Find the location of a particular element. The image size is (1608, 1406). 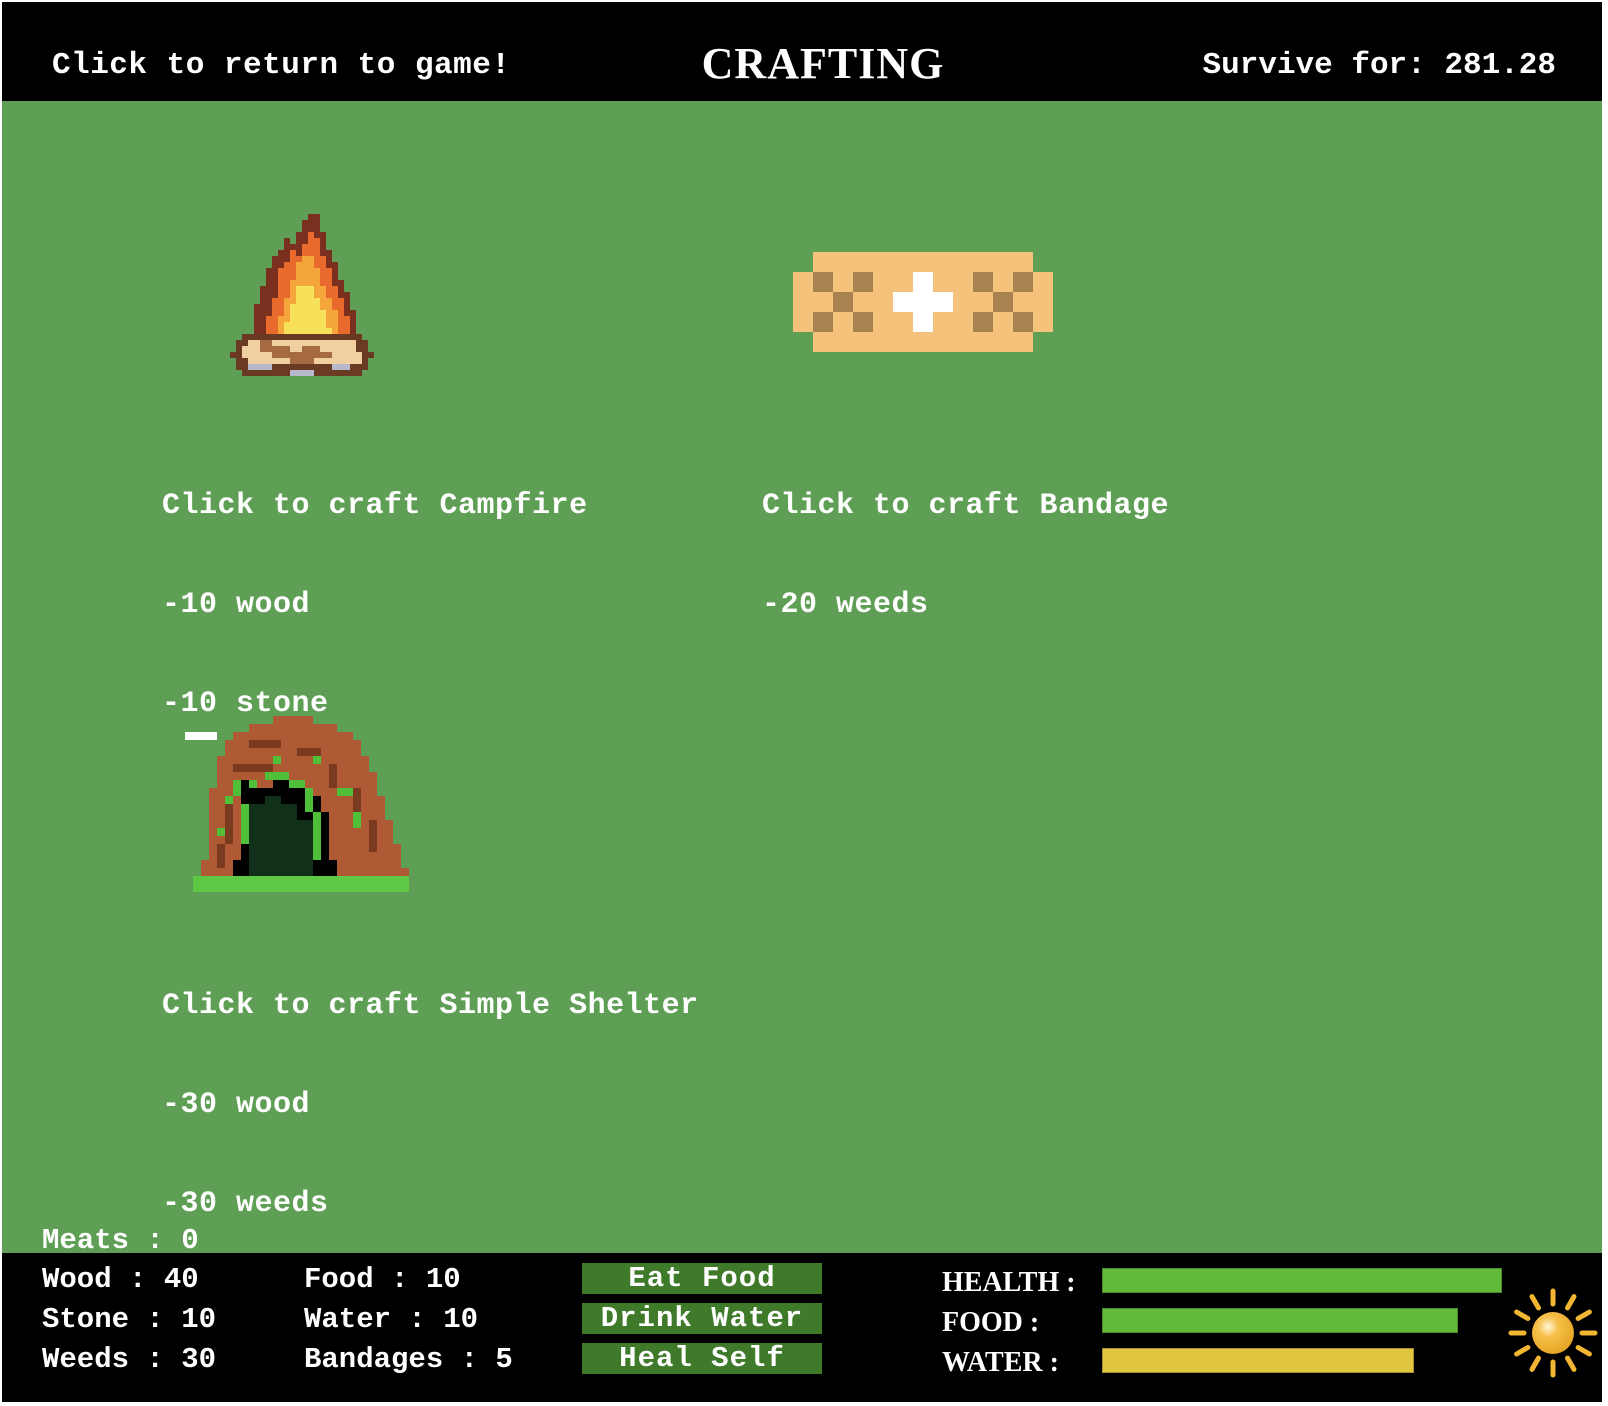

recipe-title: Click to craft Bandage is located at coordinates (966, 506).